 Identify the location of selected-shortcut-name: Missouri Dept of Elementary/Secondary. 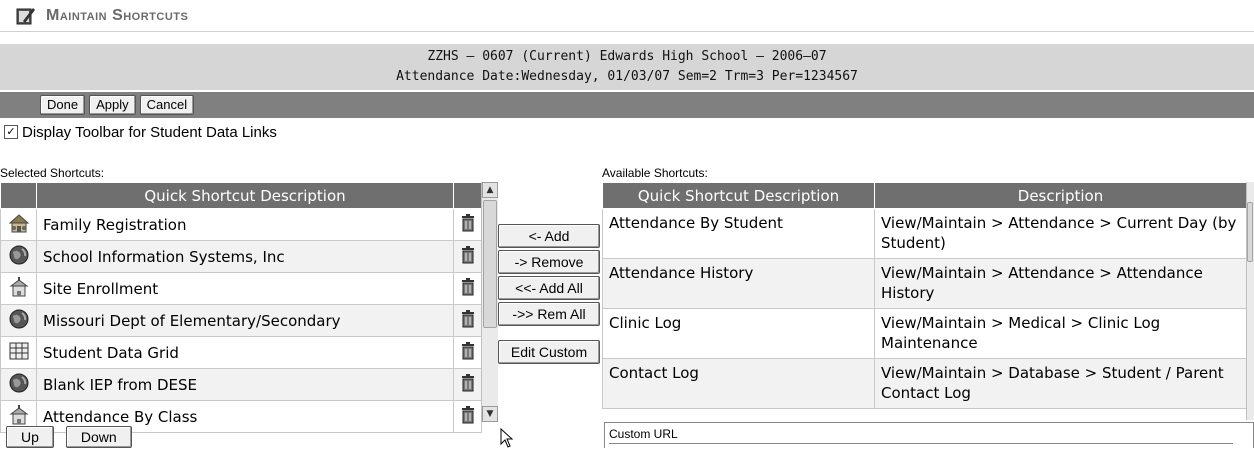
(245, 320).